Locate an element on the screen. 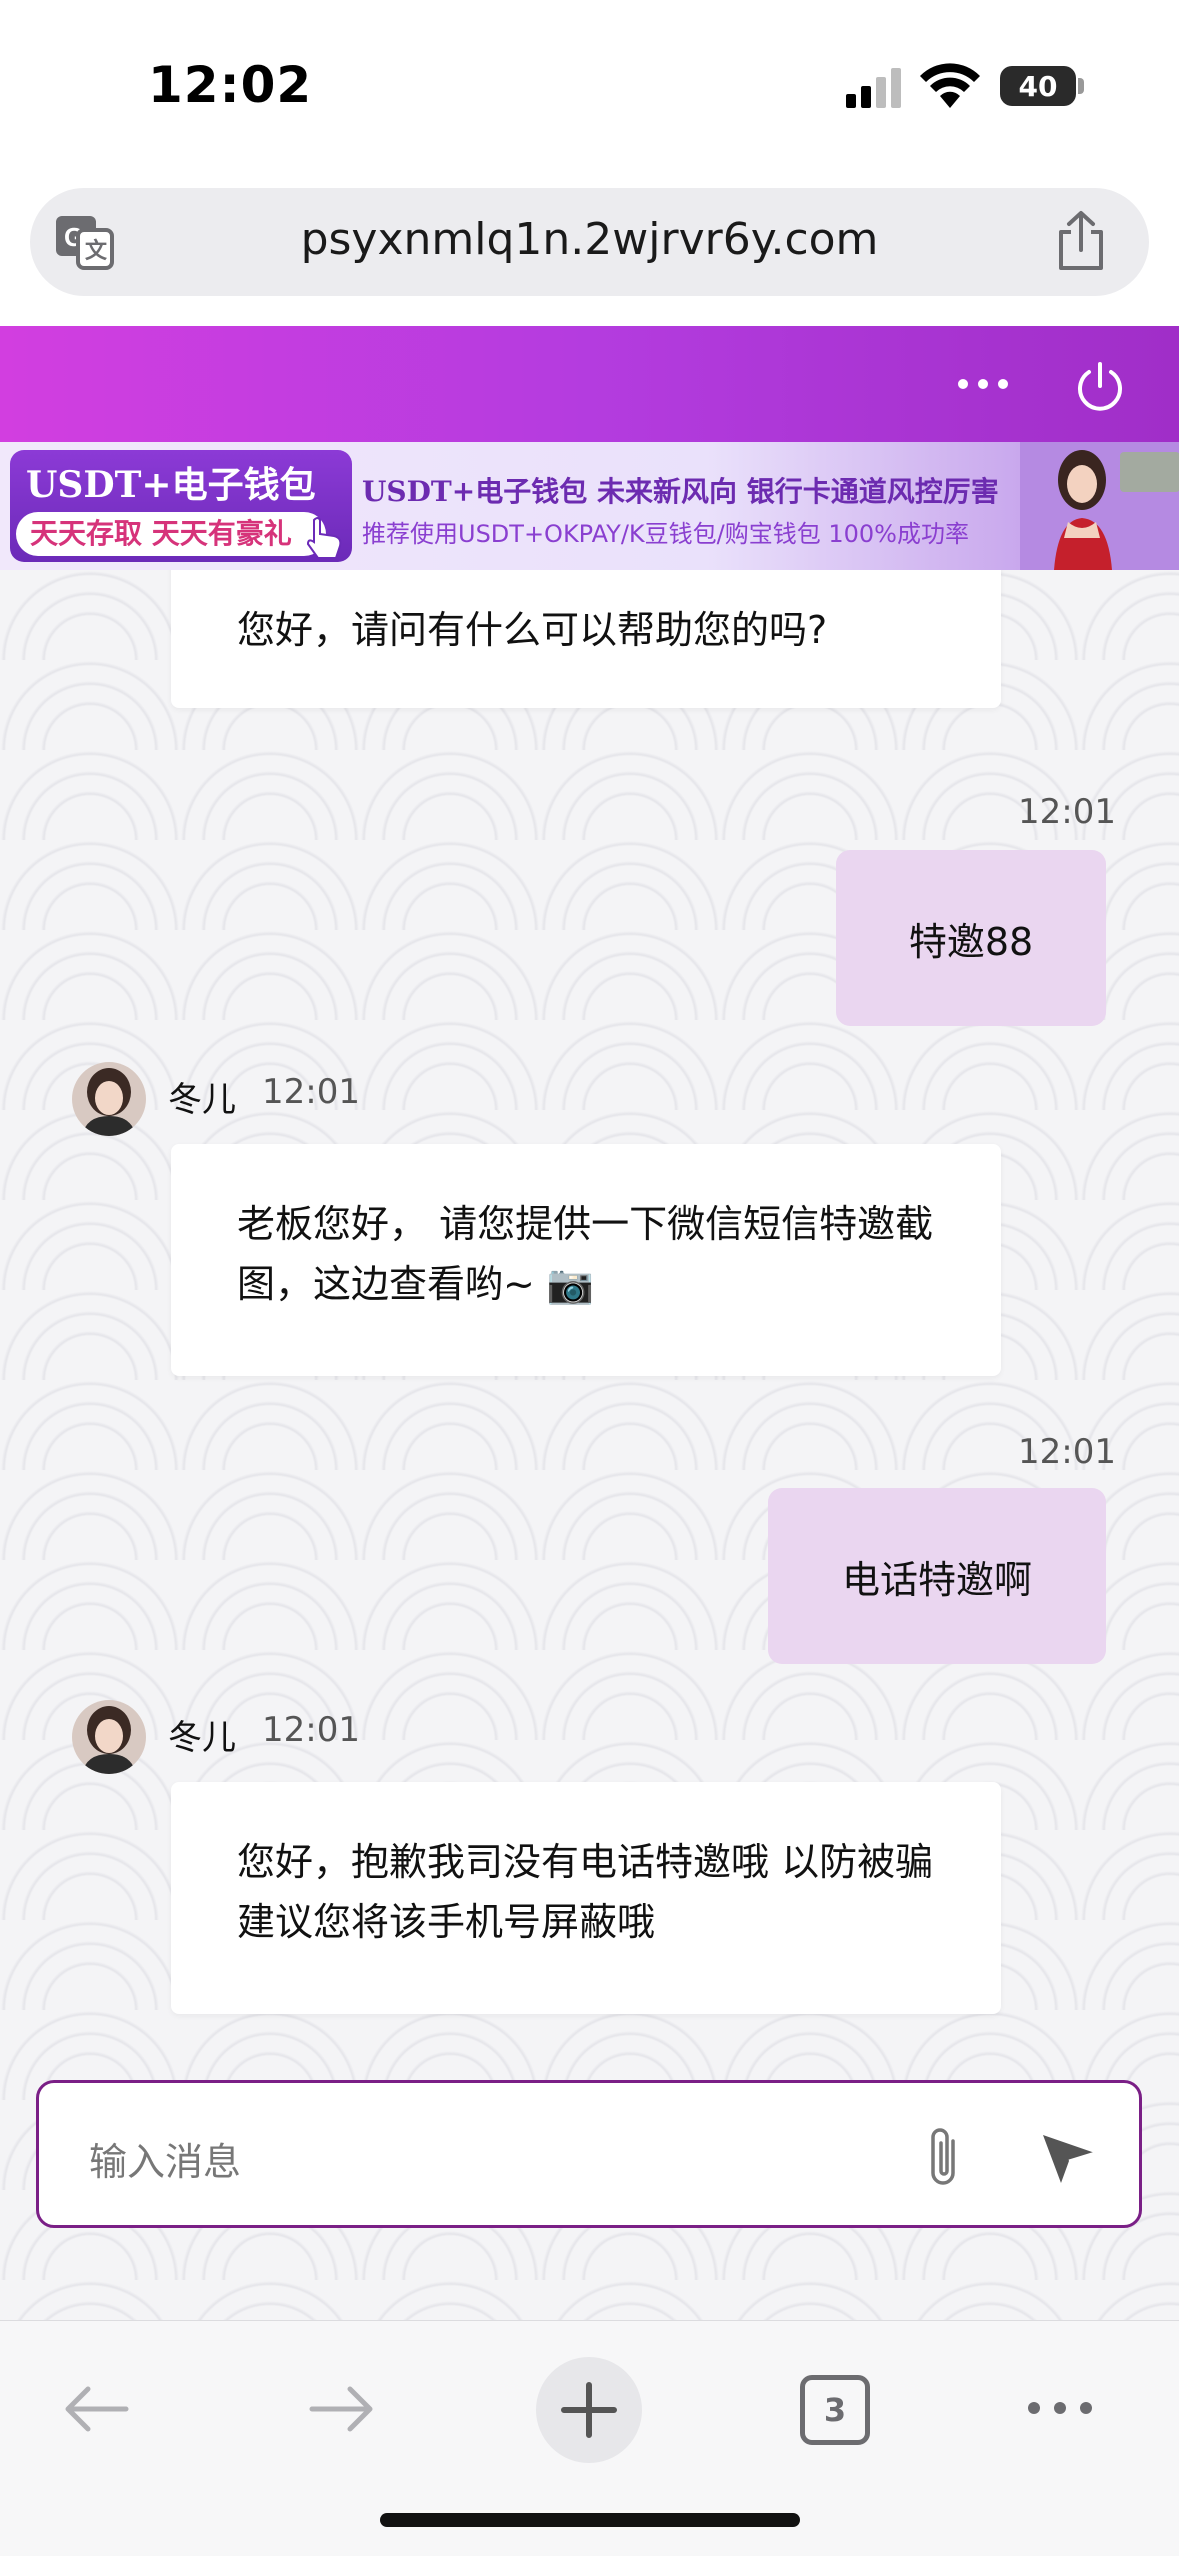 The height and width of the screenshot is (2556, 1179). url-text: psyxnmlq1n.2wjrvr6y.com is located at coordinates (589, 239).